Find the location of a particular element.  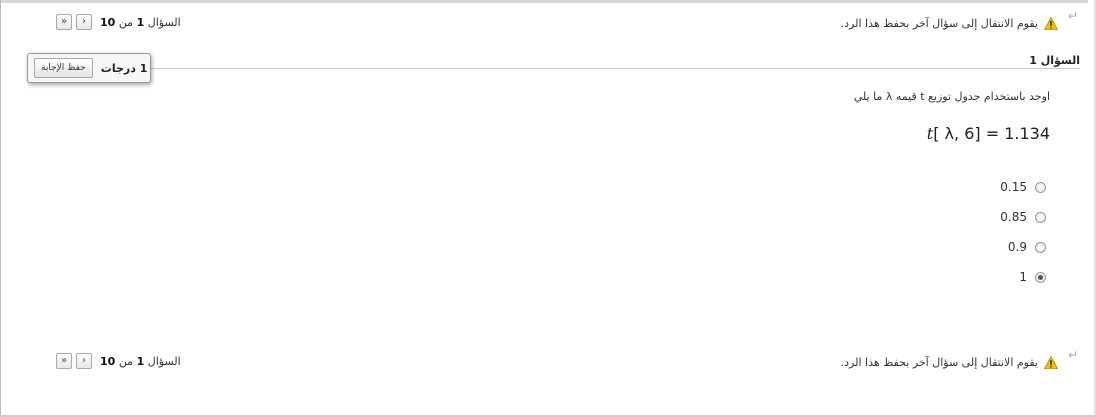

option-3: 0.9 is located at coordinates (1027, 247).